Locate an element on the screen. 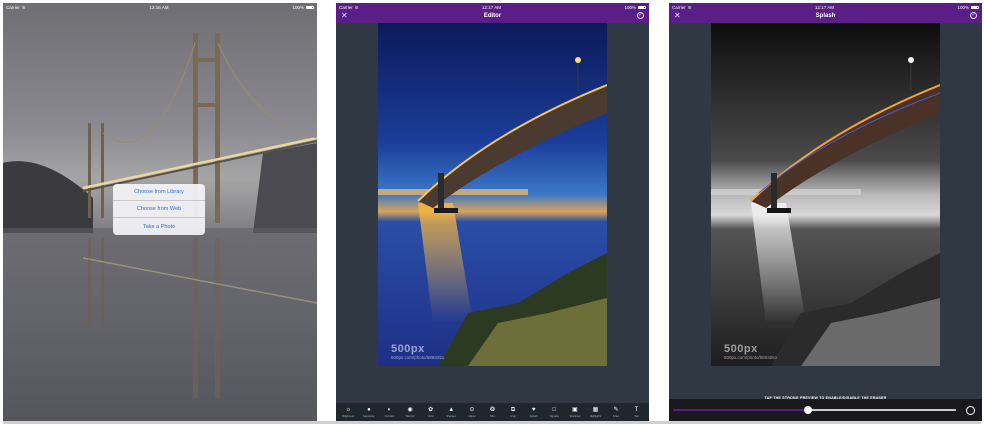 Image resolution: width=984 pixels, height=424 pixels. vivid-icon: ✿ is located at coordinates (431, 409).